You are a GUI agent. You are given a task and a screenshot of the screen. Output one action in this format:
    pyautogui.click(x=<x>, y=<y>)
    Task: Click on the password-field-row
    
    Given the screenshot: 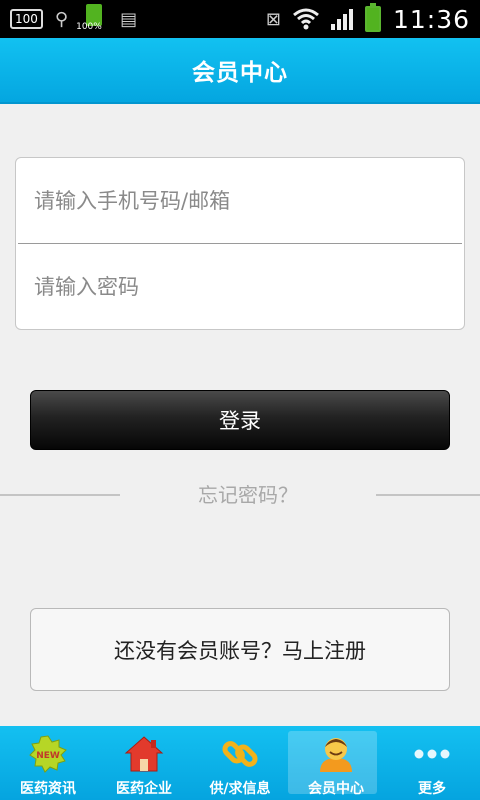 What is the action you would take?
    pyautogui.click(x=240, y=287)
    